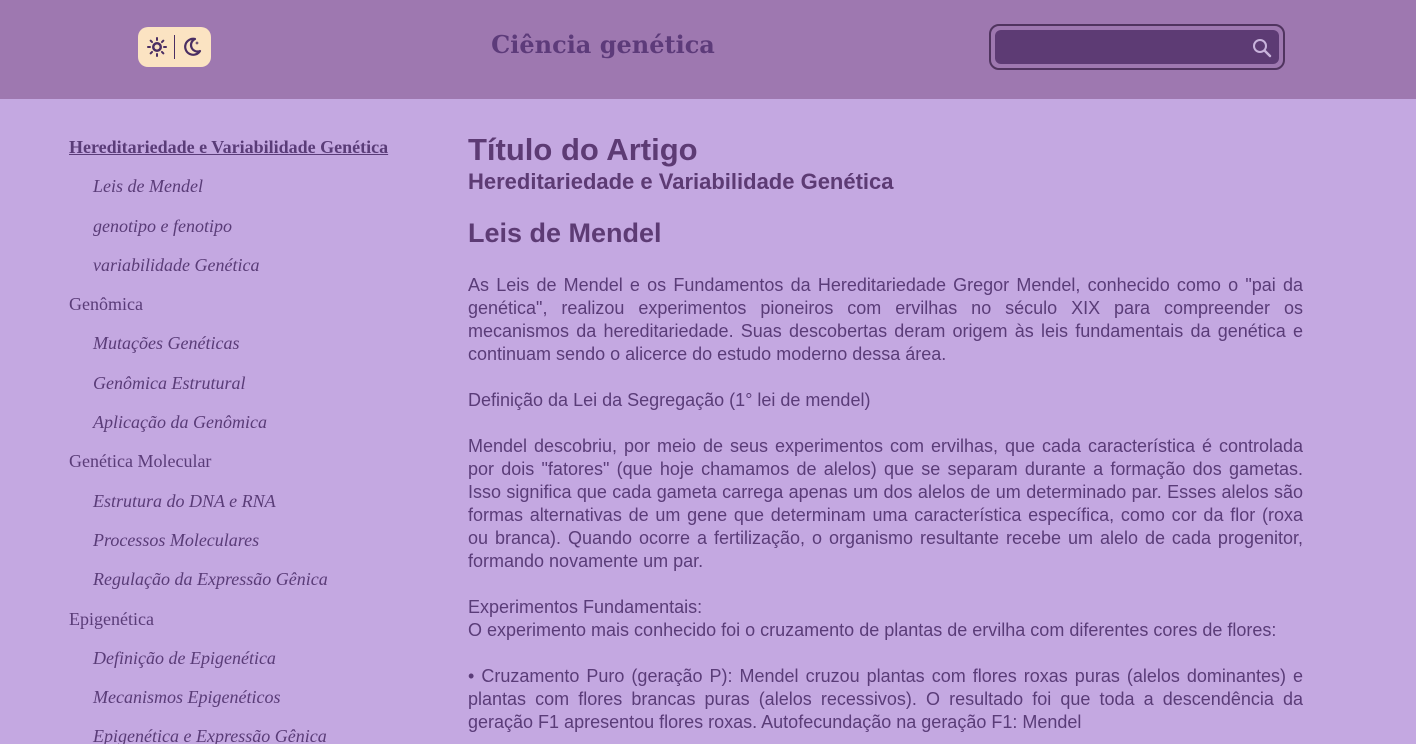  Describe the element at coordinates (259, 467) in the screenshot. I see `sidebar-section-genetica-molecular: Genética Molecular` at that location.